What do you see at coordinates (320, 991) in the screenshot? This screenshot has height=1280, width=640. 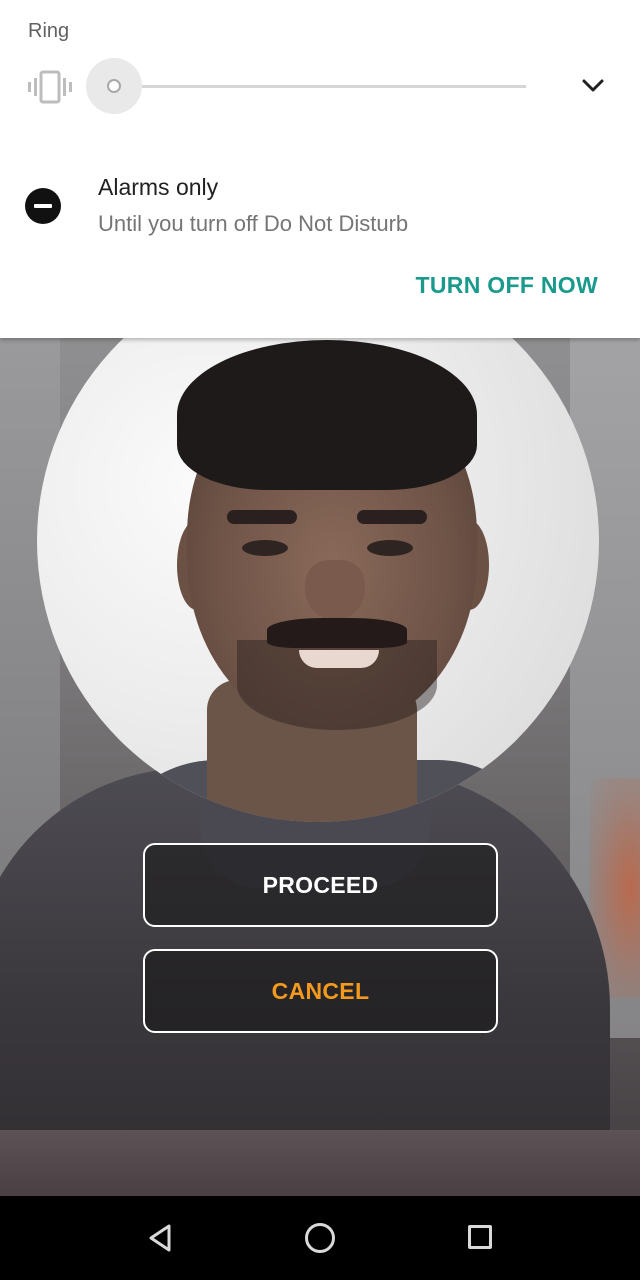 I see `cancel-button: CANCEL` at bounding box center [320, 991].